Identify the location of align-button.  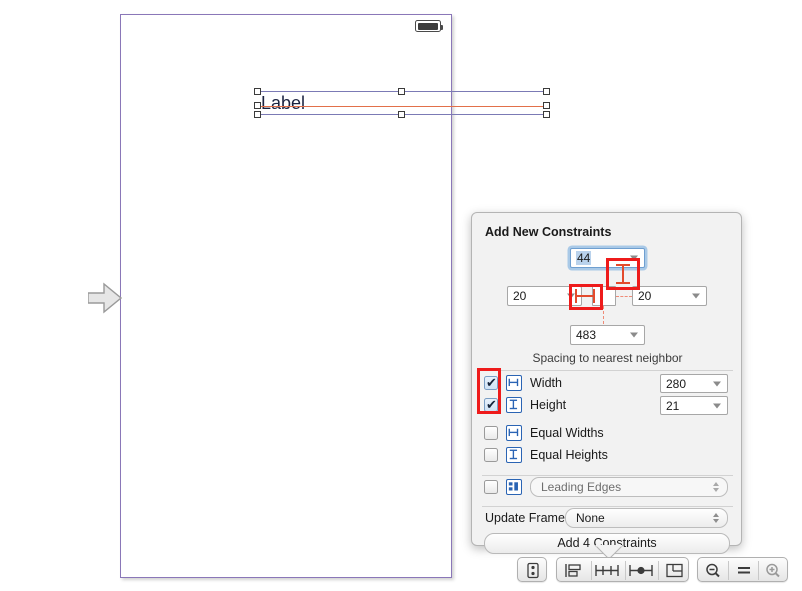
(573, 570).